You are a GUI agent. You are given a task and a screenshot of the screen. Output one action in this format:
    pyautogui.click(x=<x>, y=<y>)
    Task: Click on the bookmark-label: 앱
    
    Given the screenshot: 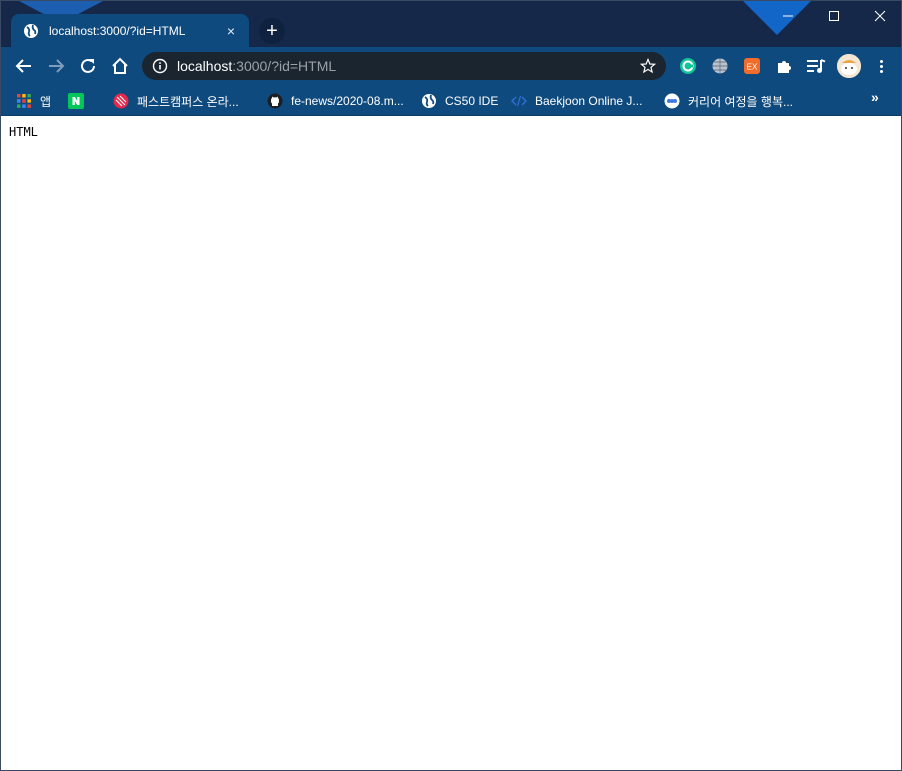 What is the action you would take?
    pyautogui.click(x=46, y=101)
    